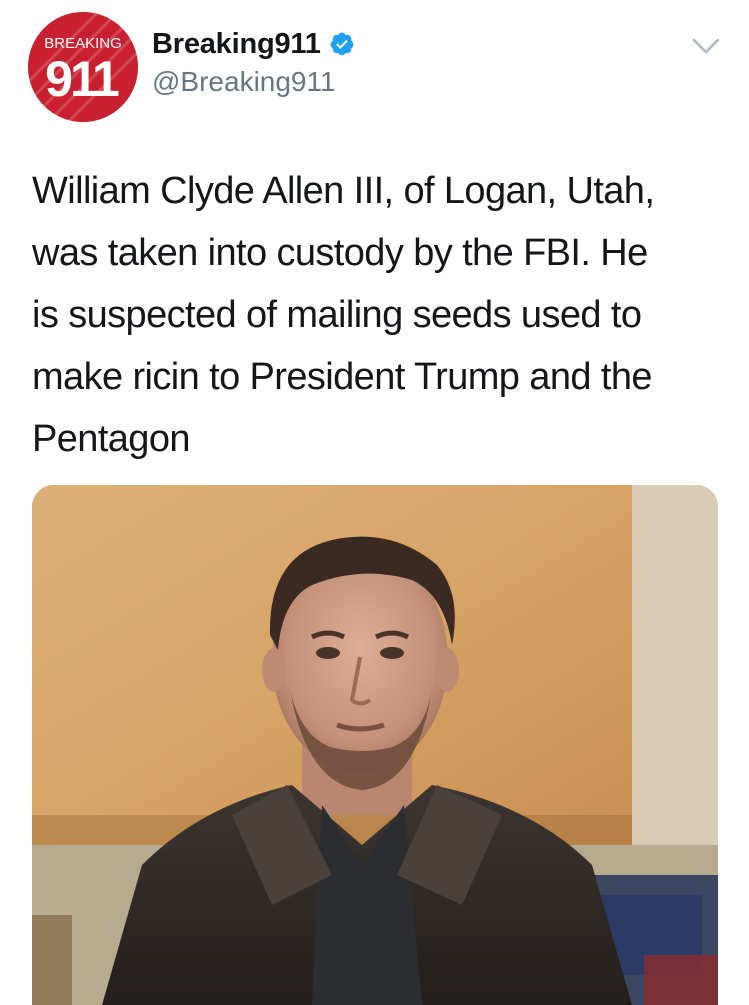 This screenshot has height=1005, width=749. Describe the element at coordinates (706, 46) in the screenshot. I see `chevron-down-icon` at that location.